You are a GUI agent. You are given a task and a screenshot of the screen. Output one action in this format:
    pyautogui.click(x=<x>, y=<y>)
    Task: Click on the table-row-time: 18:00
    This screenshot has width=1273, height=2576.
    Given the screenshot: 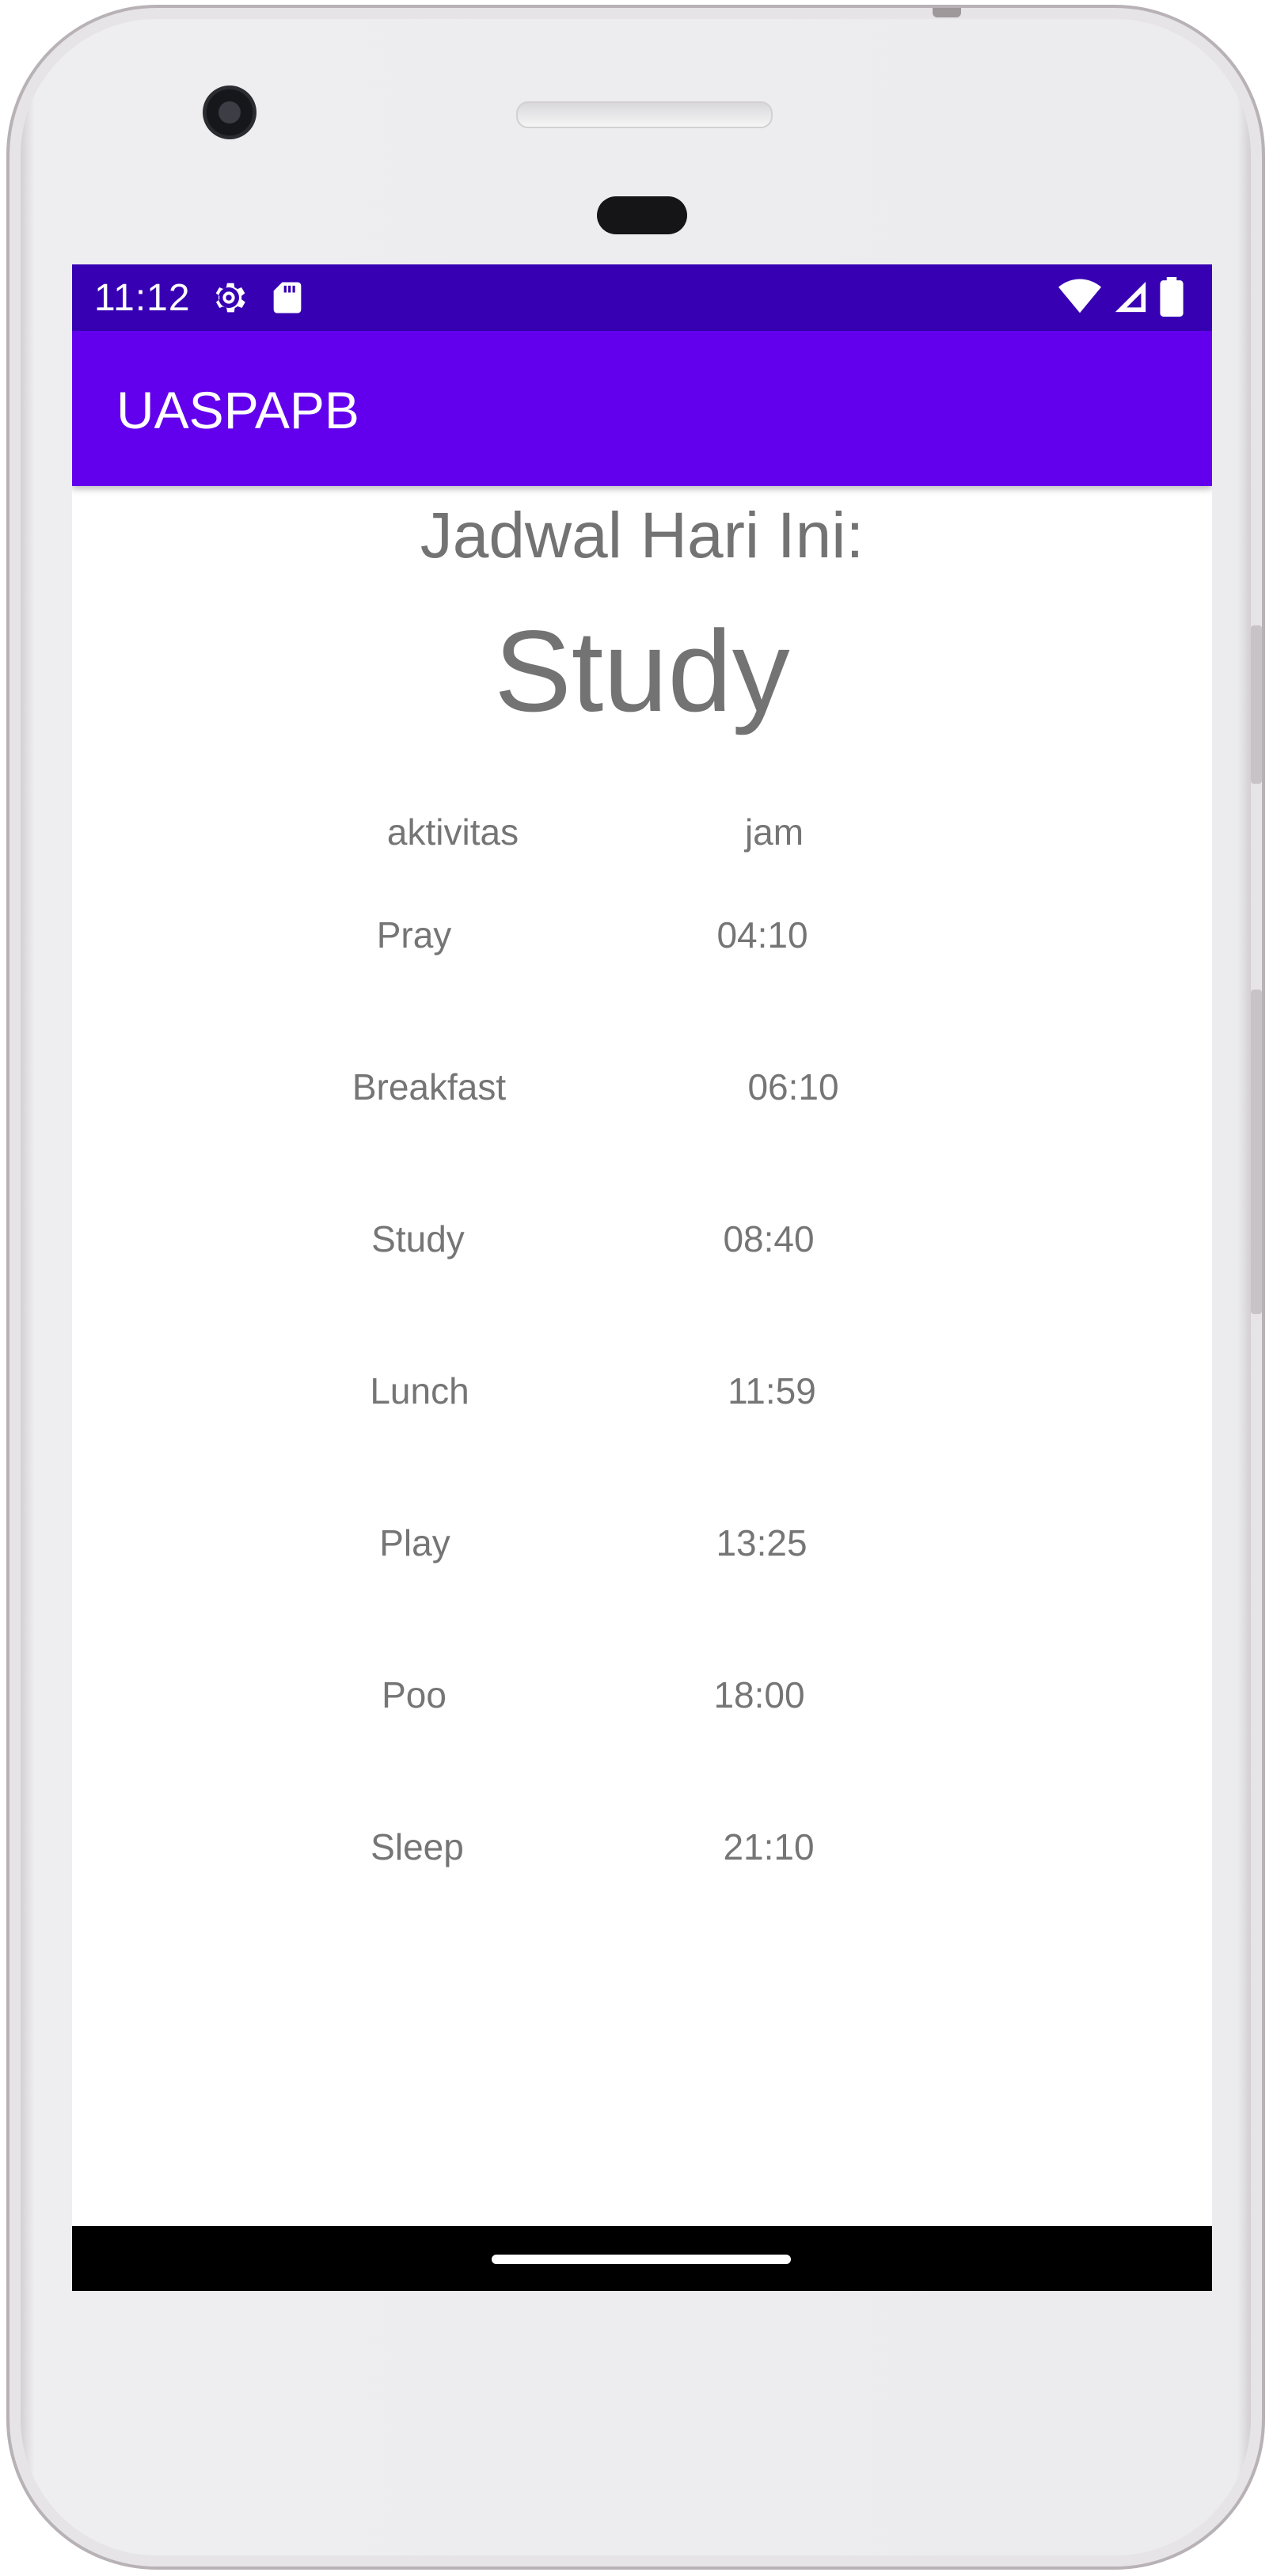 What is the action you would take?
    pyautogui.click(x=759, y=1695)
    